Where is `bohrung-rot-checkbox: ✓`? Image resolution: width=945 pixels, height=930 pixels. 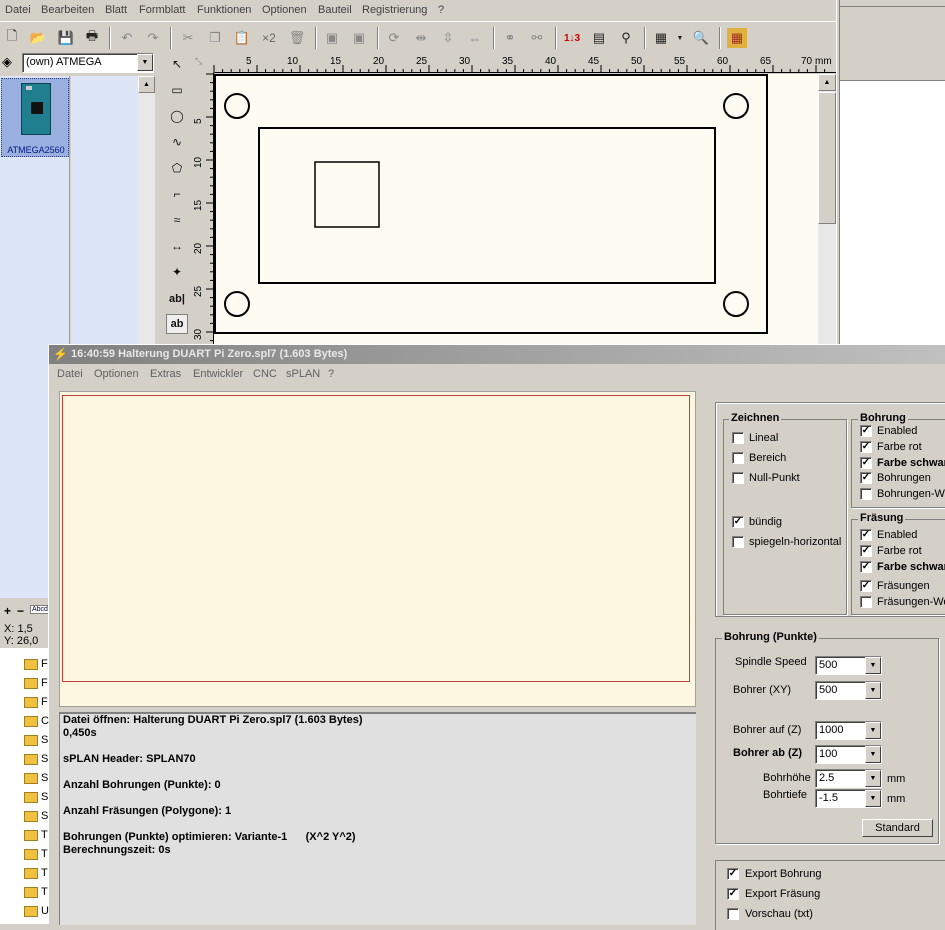 bohrung-rot-checkbox: ✓ is located at coordinates (866, 447).